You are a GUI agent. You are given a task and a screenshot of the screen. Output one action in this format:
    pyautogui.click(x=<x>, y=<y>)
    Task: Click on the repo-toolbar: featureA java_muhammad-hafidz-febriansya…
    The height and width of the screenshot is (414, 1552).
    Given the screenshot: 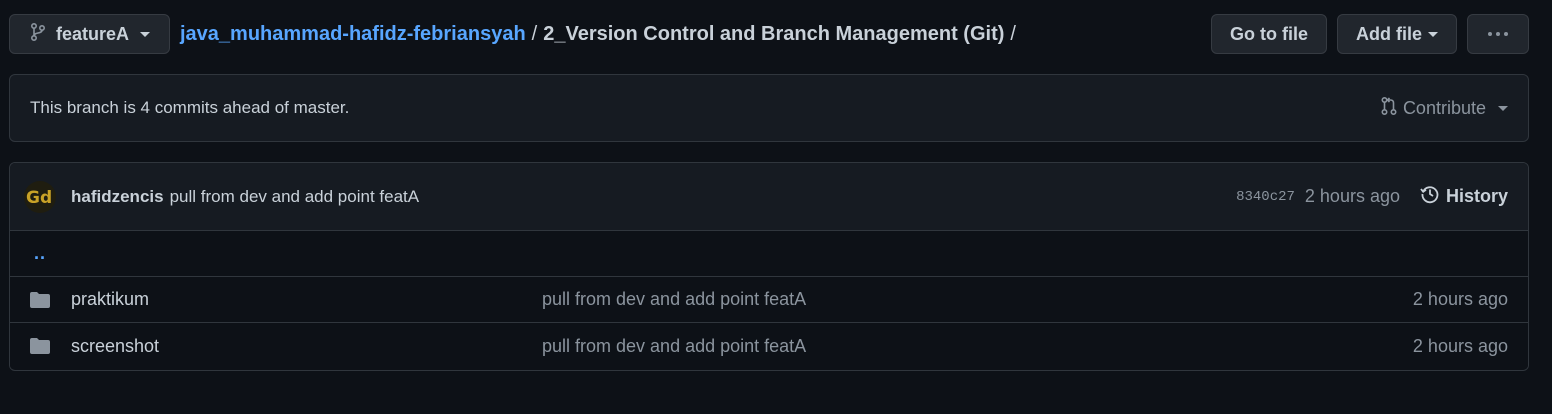 What is the action you would take?
    pyautogui.click(x=769, y=34)
    